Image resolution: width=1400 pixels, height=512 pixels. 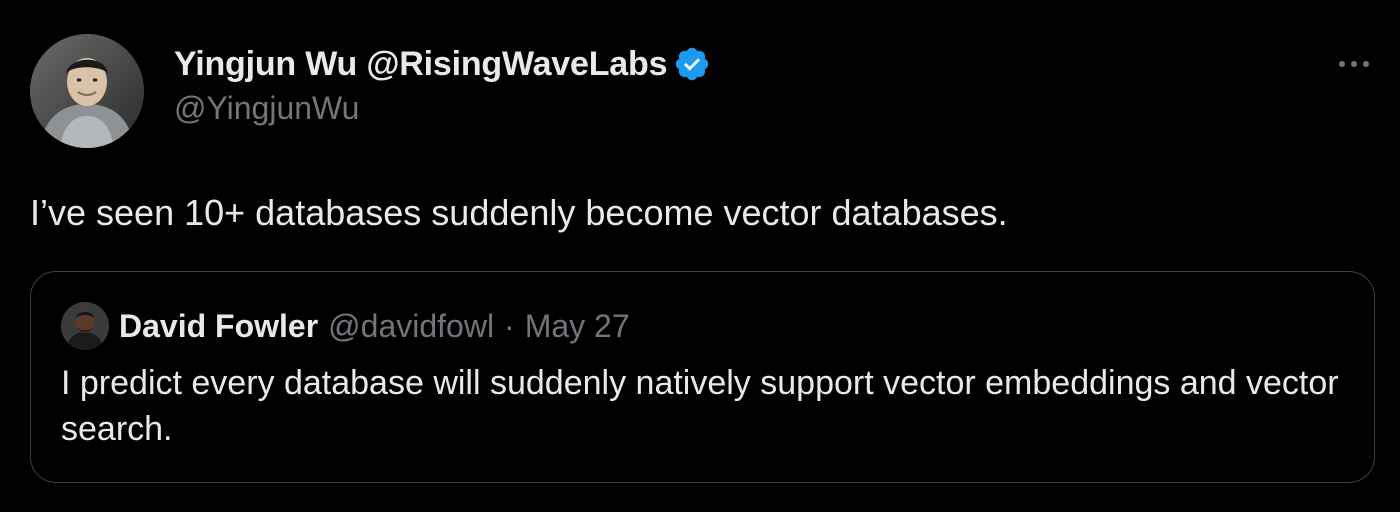 What do you see at coordinates (85, 326) in the screenshot?
I see `quoted-author-avatar` at bounding box center [85, 326].